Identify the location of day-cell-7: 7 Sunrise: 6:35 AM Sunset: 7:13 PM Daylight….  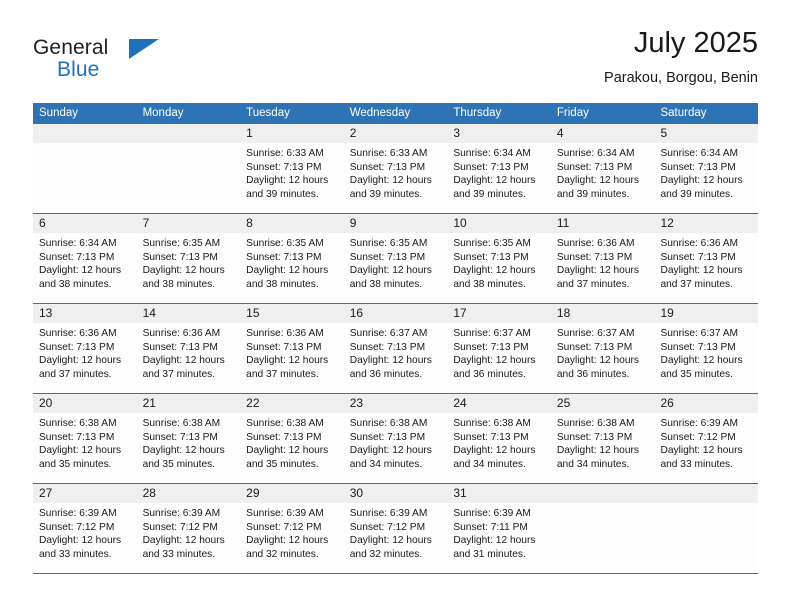
(188, 258).